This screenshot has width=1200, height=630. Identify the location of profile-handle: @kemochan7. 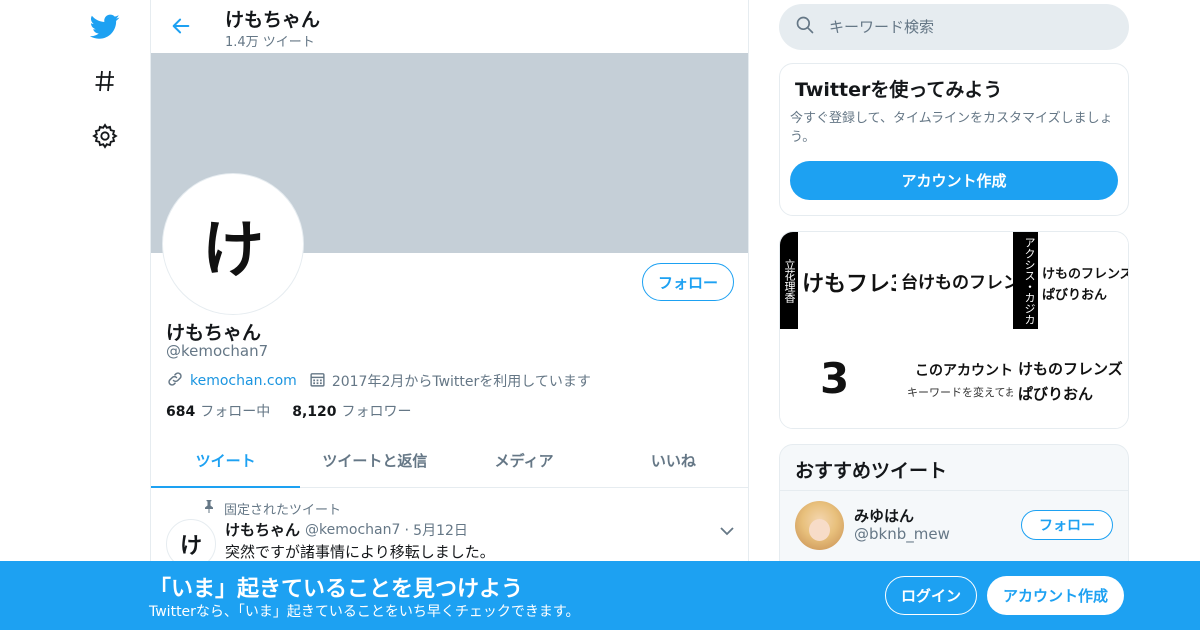
(217, 351).